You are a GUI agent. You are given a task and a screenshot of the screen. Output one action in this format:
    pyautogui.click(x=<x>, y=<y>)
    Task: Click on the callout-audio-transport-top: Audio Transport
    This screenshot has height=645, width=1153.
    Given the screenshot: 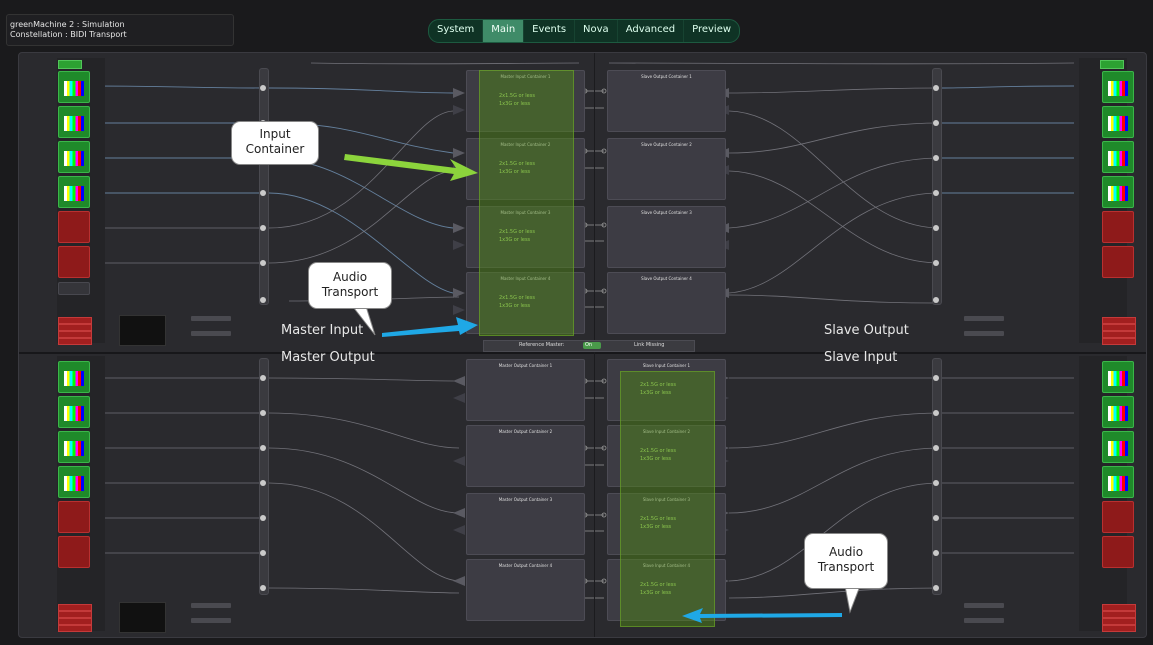 What is the action you would take?
    pyautogui.click(x=350, y=285)
    